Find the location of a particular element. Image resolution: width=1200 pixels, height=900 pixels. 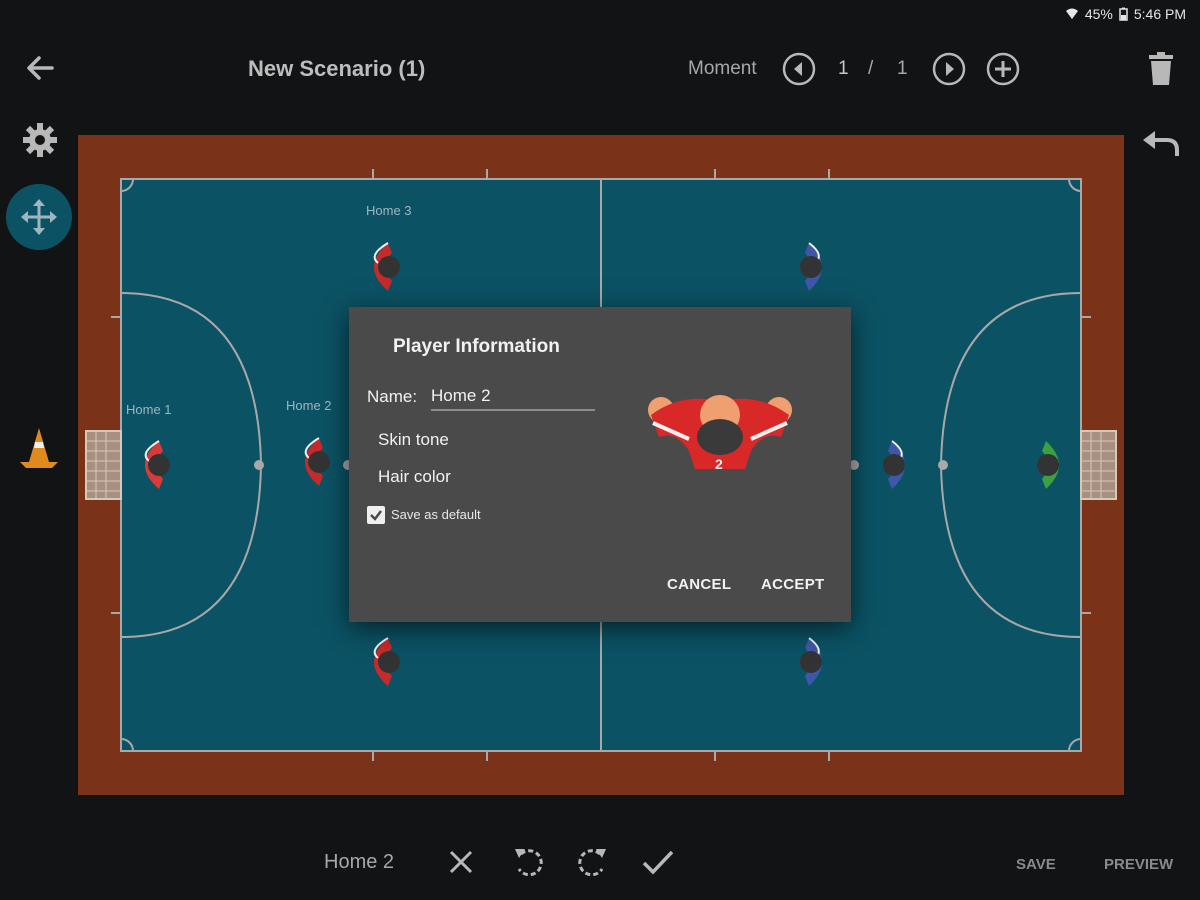

add-moment-button is located at coordinates (1003, 69).